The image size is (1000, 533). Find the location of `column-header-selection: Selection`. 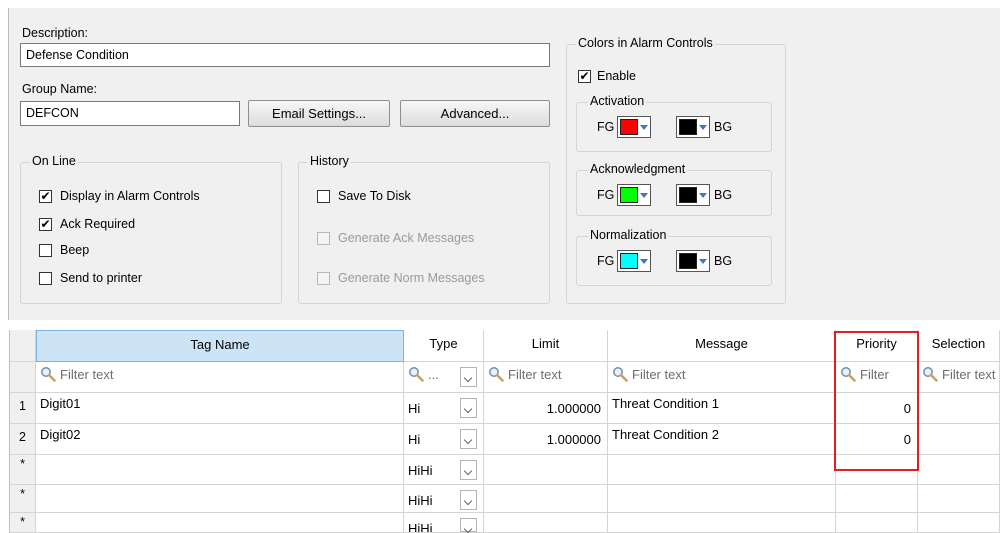

column-header-selection: Selection is located at coordinates (959, 346).